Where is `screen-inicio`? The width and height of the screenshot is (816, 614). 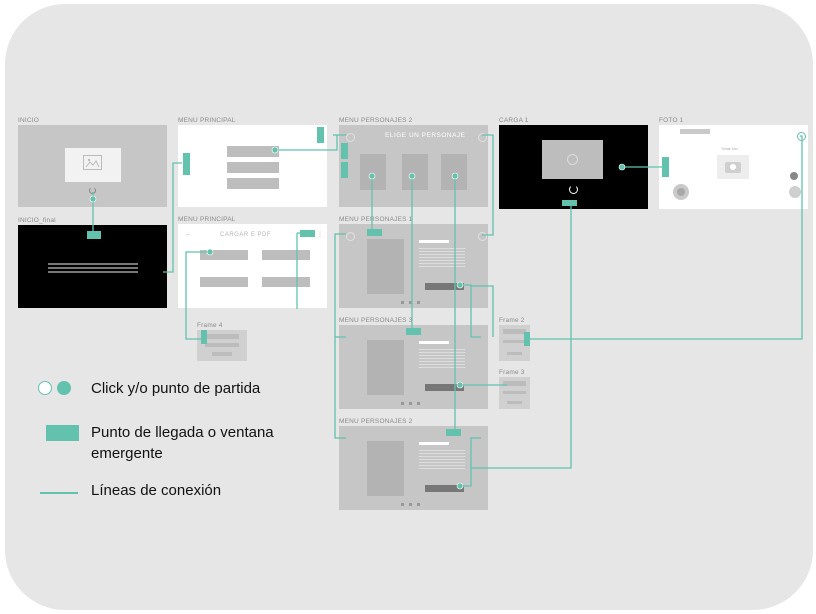
screen-inicio is located at coordinates (92, 166).